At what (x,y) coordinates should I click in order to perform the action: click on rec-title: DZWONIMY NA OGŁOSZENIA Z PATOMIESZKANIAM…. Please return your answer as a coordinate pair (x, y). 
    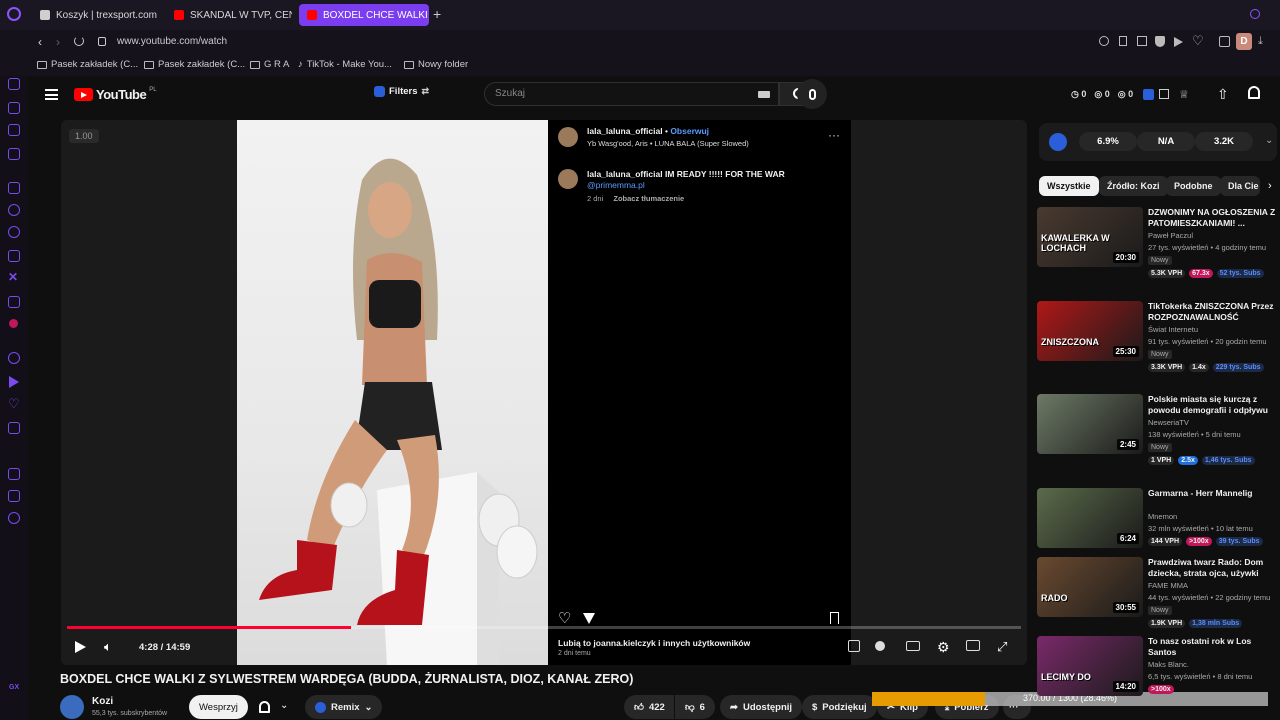
    Looking at the image, I should click on (1212, 218).